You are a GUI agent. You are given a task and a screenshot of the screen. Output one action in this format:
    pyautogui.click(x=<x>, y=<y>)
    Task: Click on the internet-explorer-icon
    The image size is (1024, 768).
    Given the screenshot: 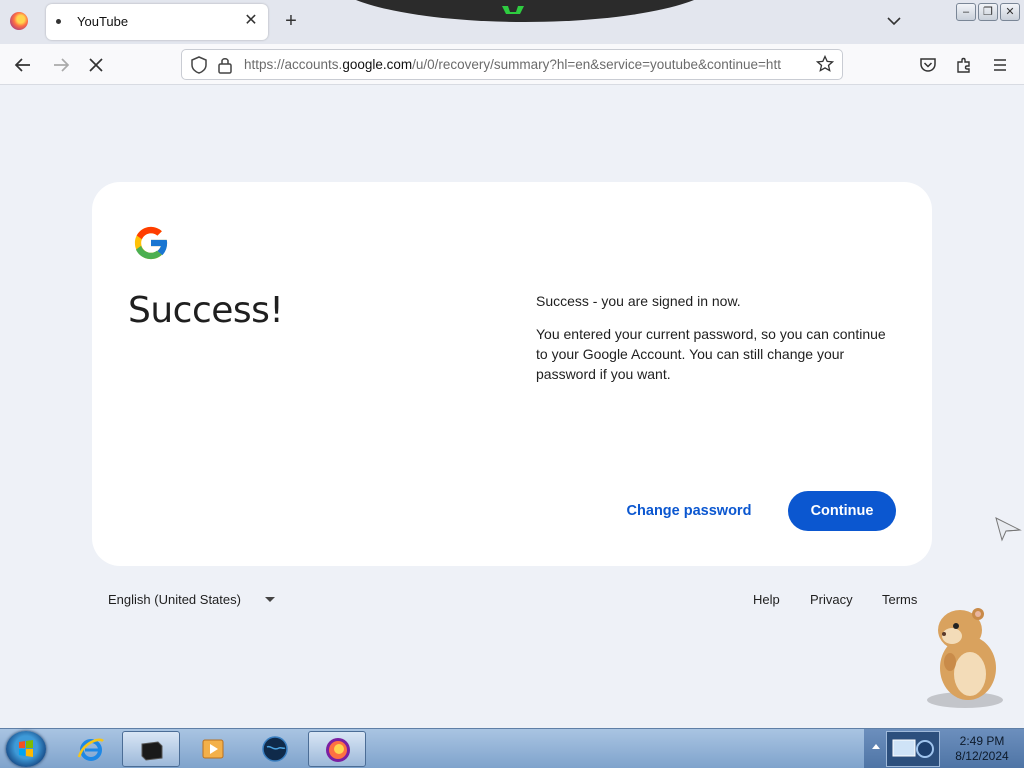 What is the action you would take?
    pyautogui.click(x=90, y=749)
    